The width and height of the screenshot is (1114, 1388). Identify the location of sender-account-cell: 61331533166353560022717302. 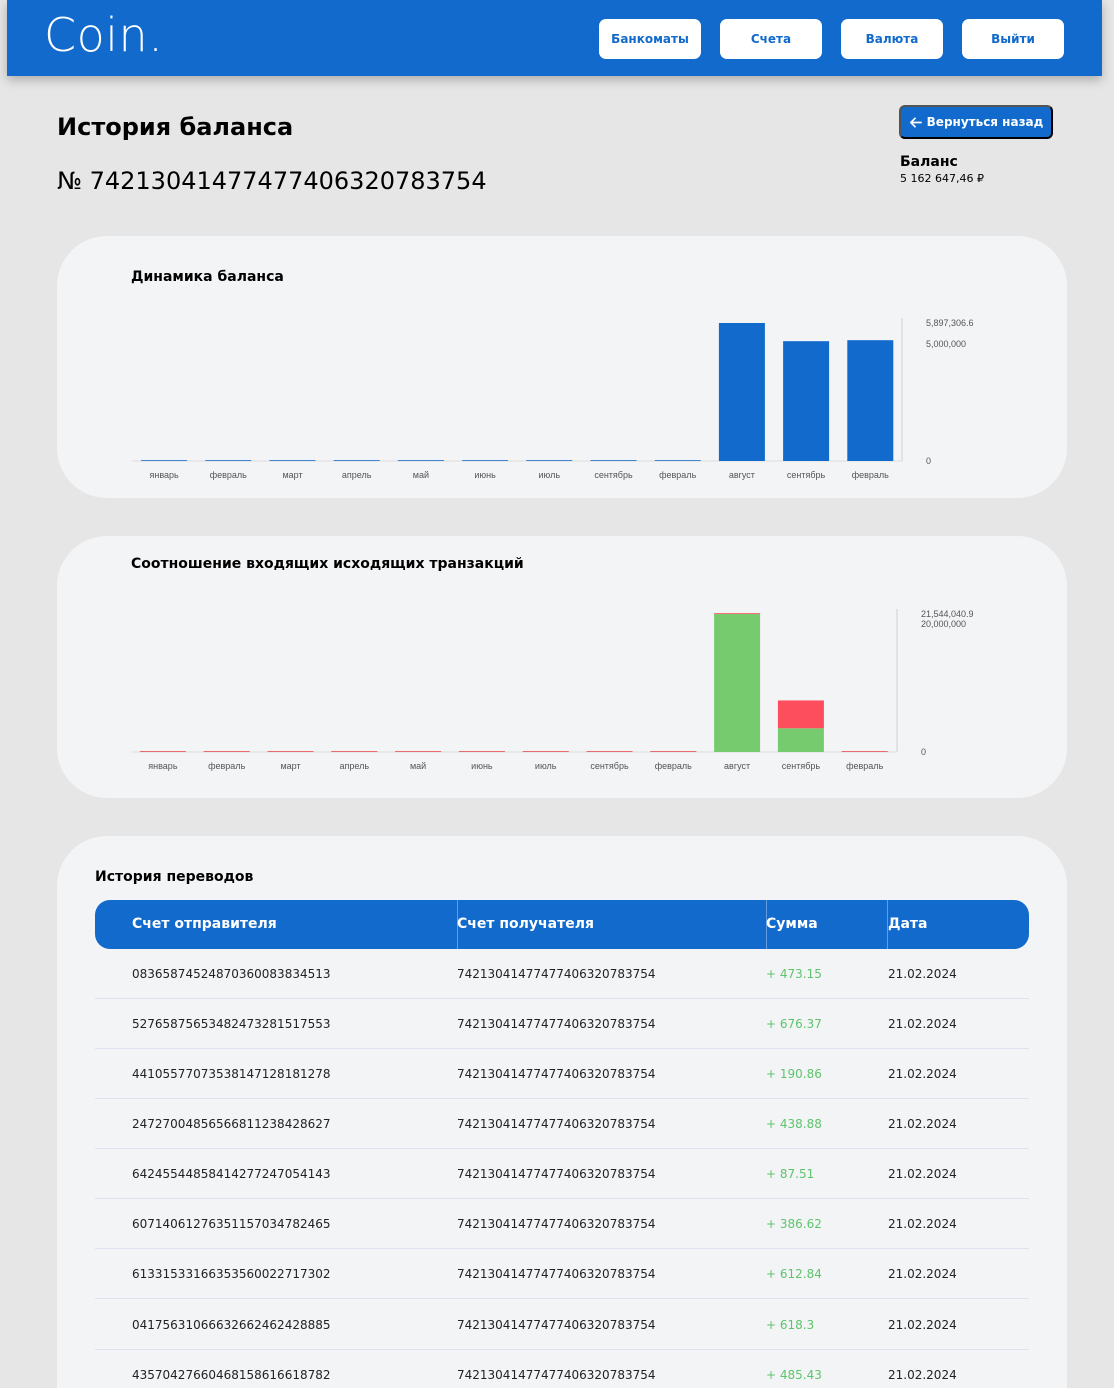
(231, 1274).